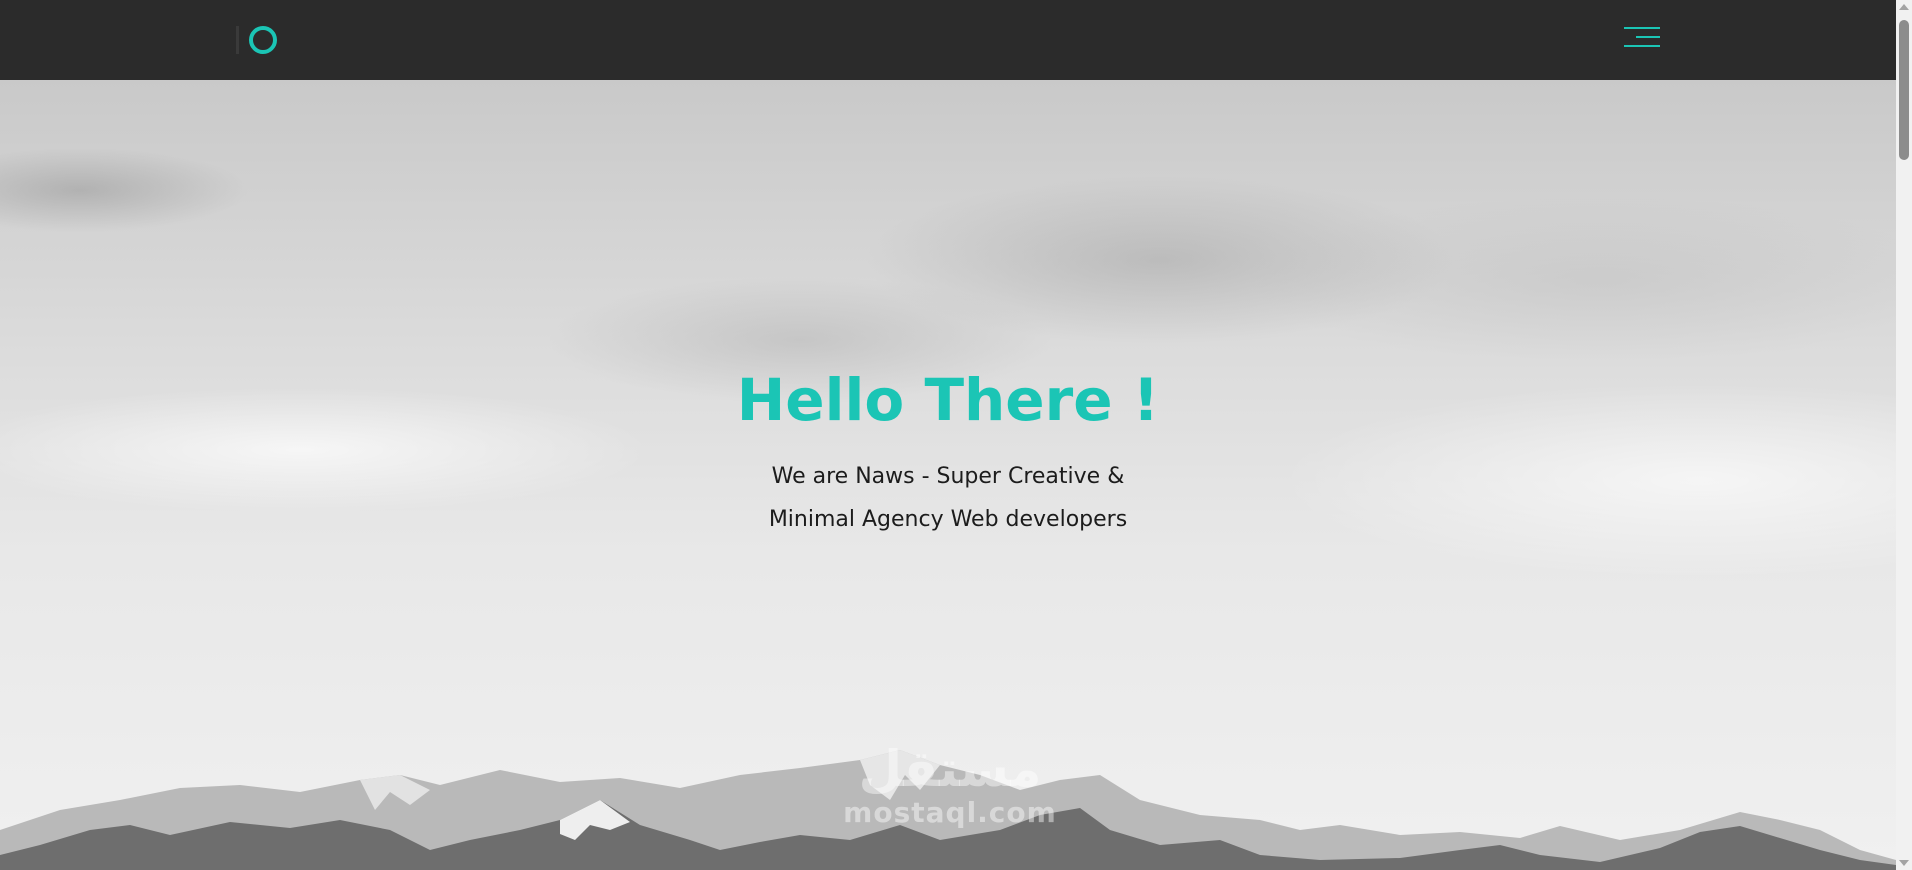 This screenshot has width=1912, height=870. Describe the element at coordinates (237, 40) in the screenshot. I see `logo-bar` at that location.